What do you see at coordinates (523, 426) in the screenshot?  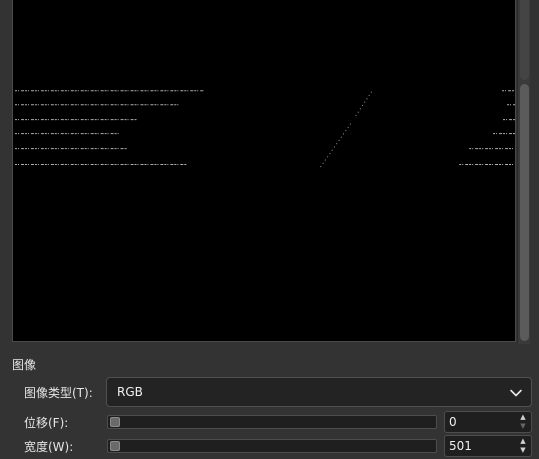 I see `offset-decrement-icon: ▼` at bounding box center [523, 426].